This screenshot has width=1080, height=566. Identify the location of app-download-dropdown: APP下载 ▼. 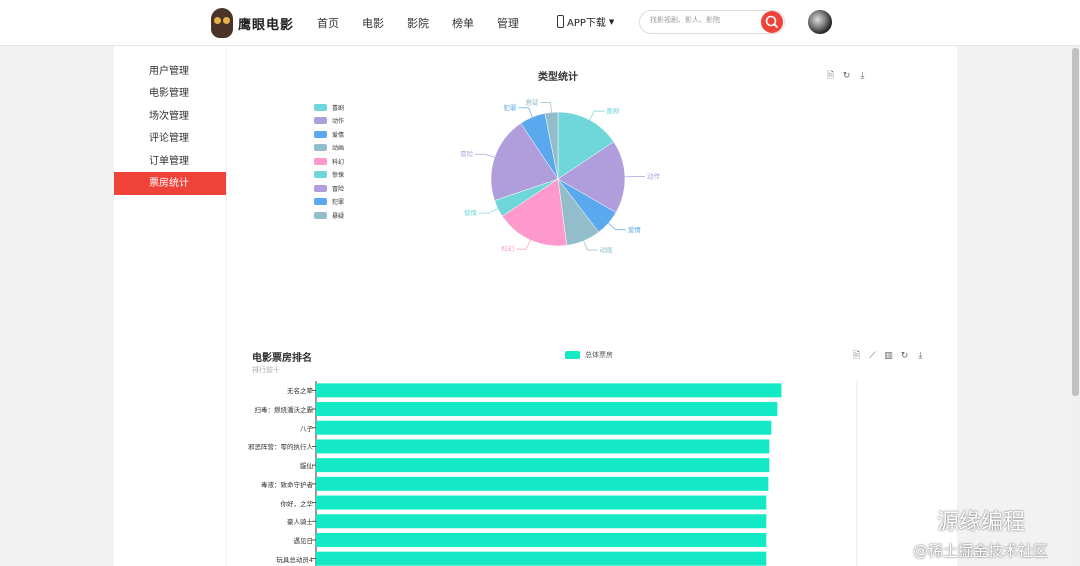
(585, 21).